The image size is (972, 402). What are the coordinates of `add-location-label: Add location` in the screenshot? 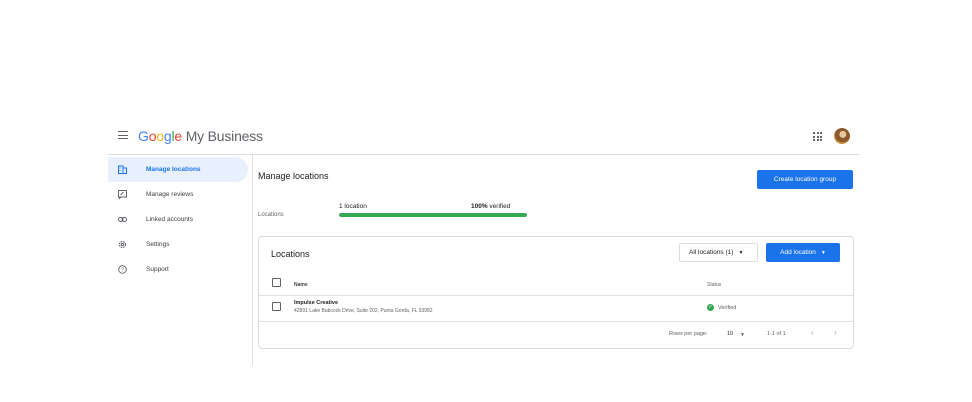 It's located at (798, 252).